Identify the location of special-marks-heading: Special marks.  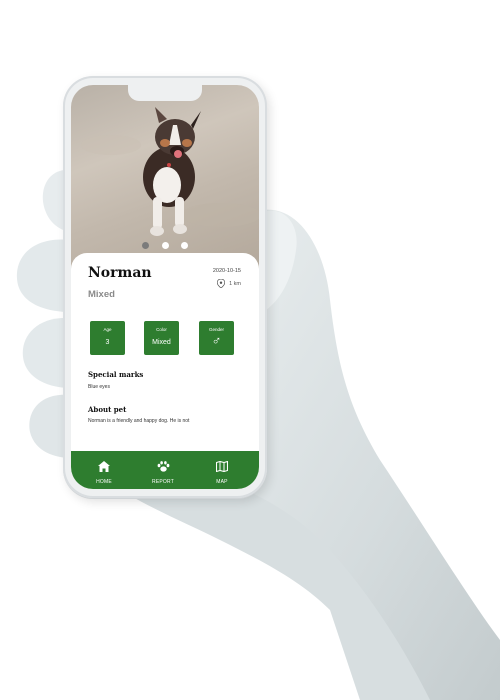
(116, 374).